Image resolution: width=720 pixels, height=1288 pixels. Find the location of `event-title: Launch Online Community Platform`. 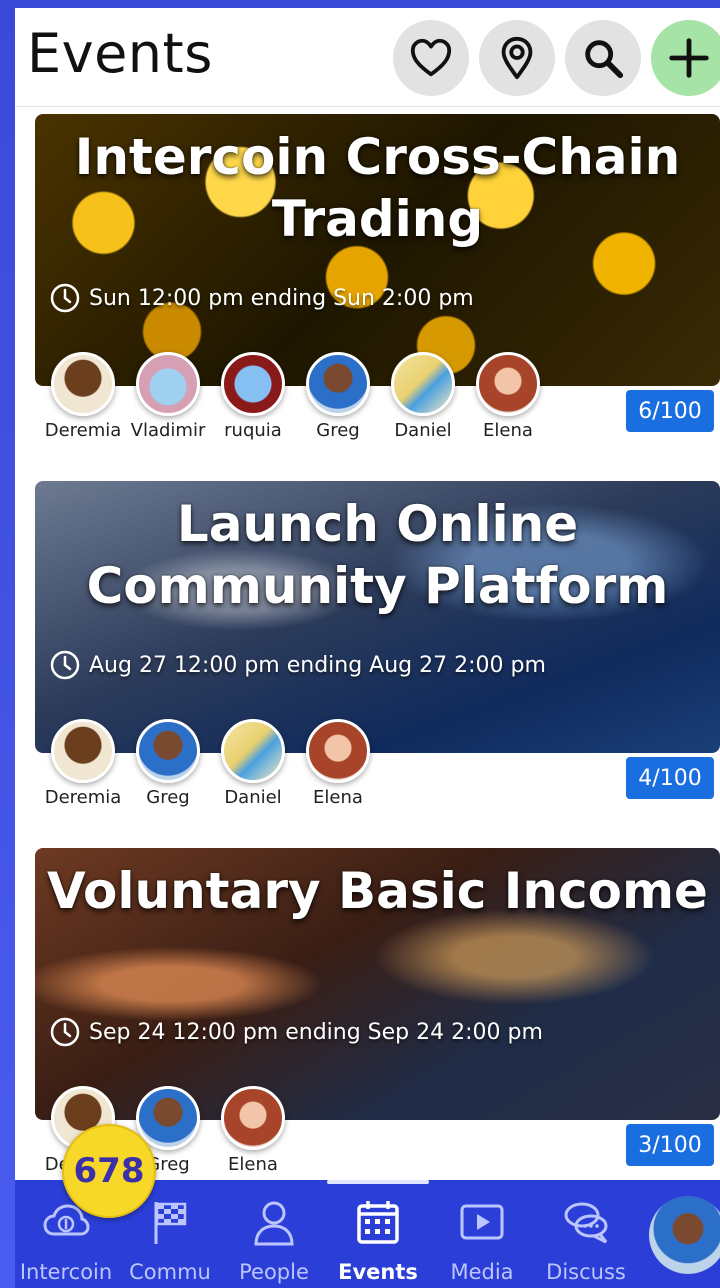

event-title: Launch Online Community Platform is located at coordinates (377, 555).